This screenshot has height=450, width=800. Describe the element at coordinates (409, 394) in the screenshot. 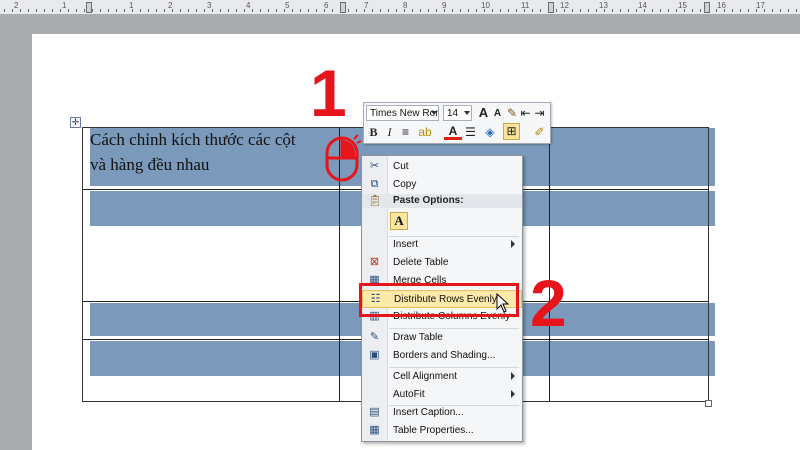

I see `menu-item-label: AutoFit` at that location.